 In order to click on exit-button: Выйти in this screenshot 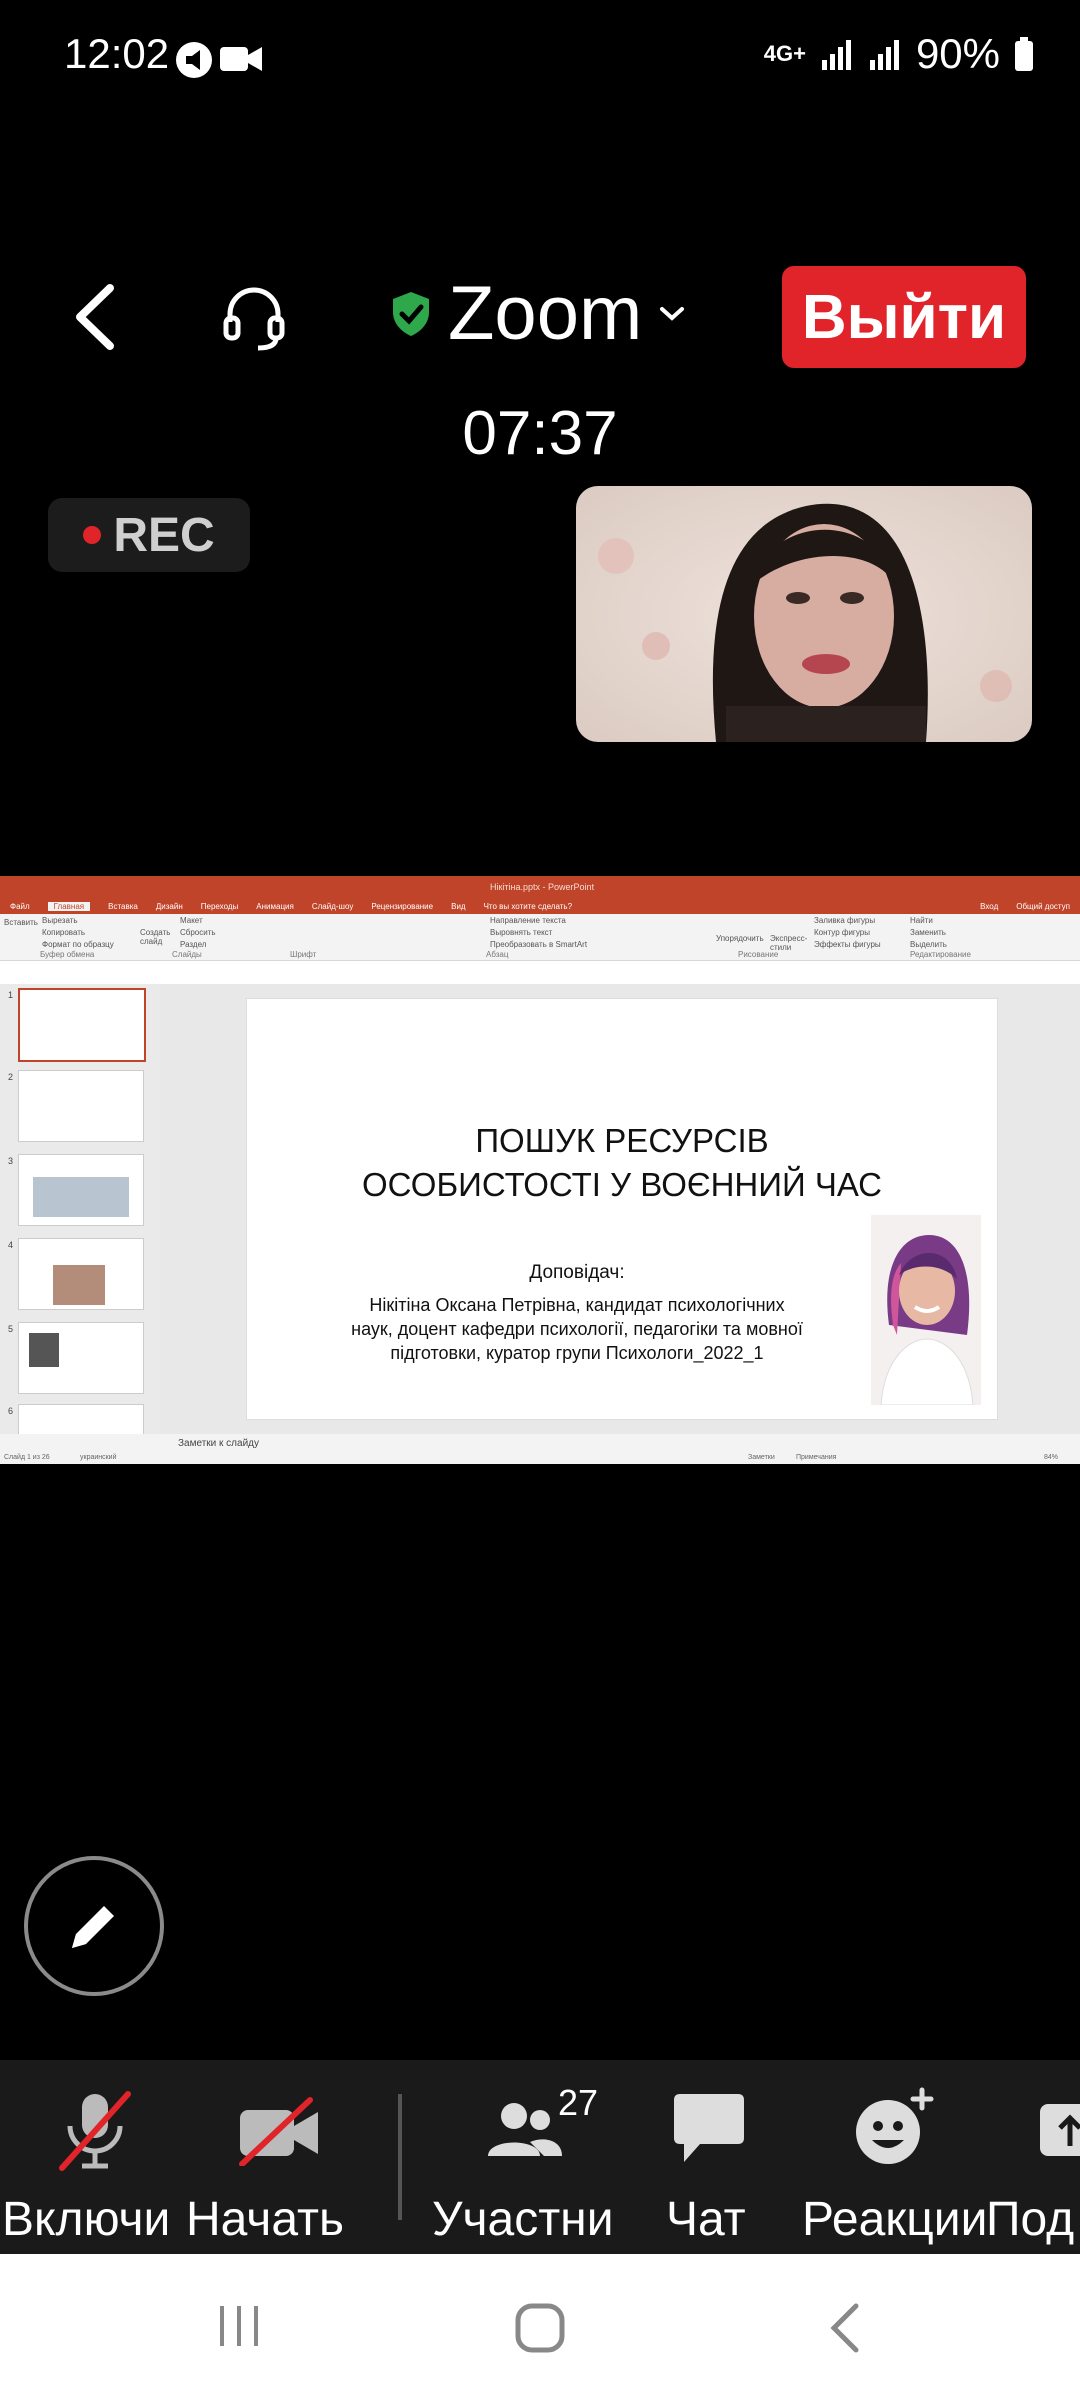, I will do `click(904, 317)`.